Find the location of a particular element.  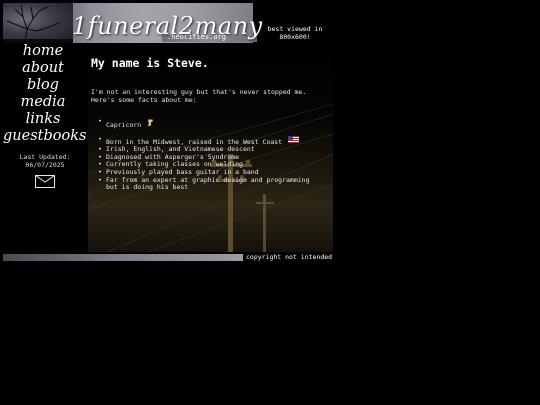

nav-links-link: links is located at coordinates (43, 119).